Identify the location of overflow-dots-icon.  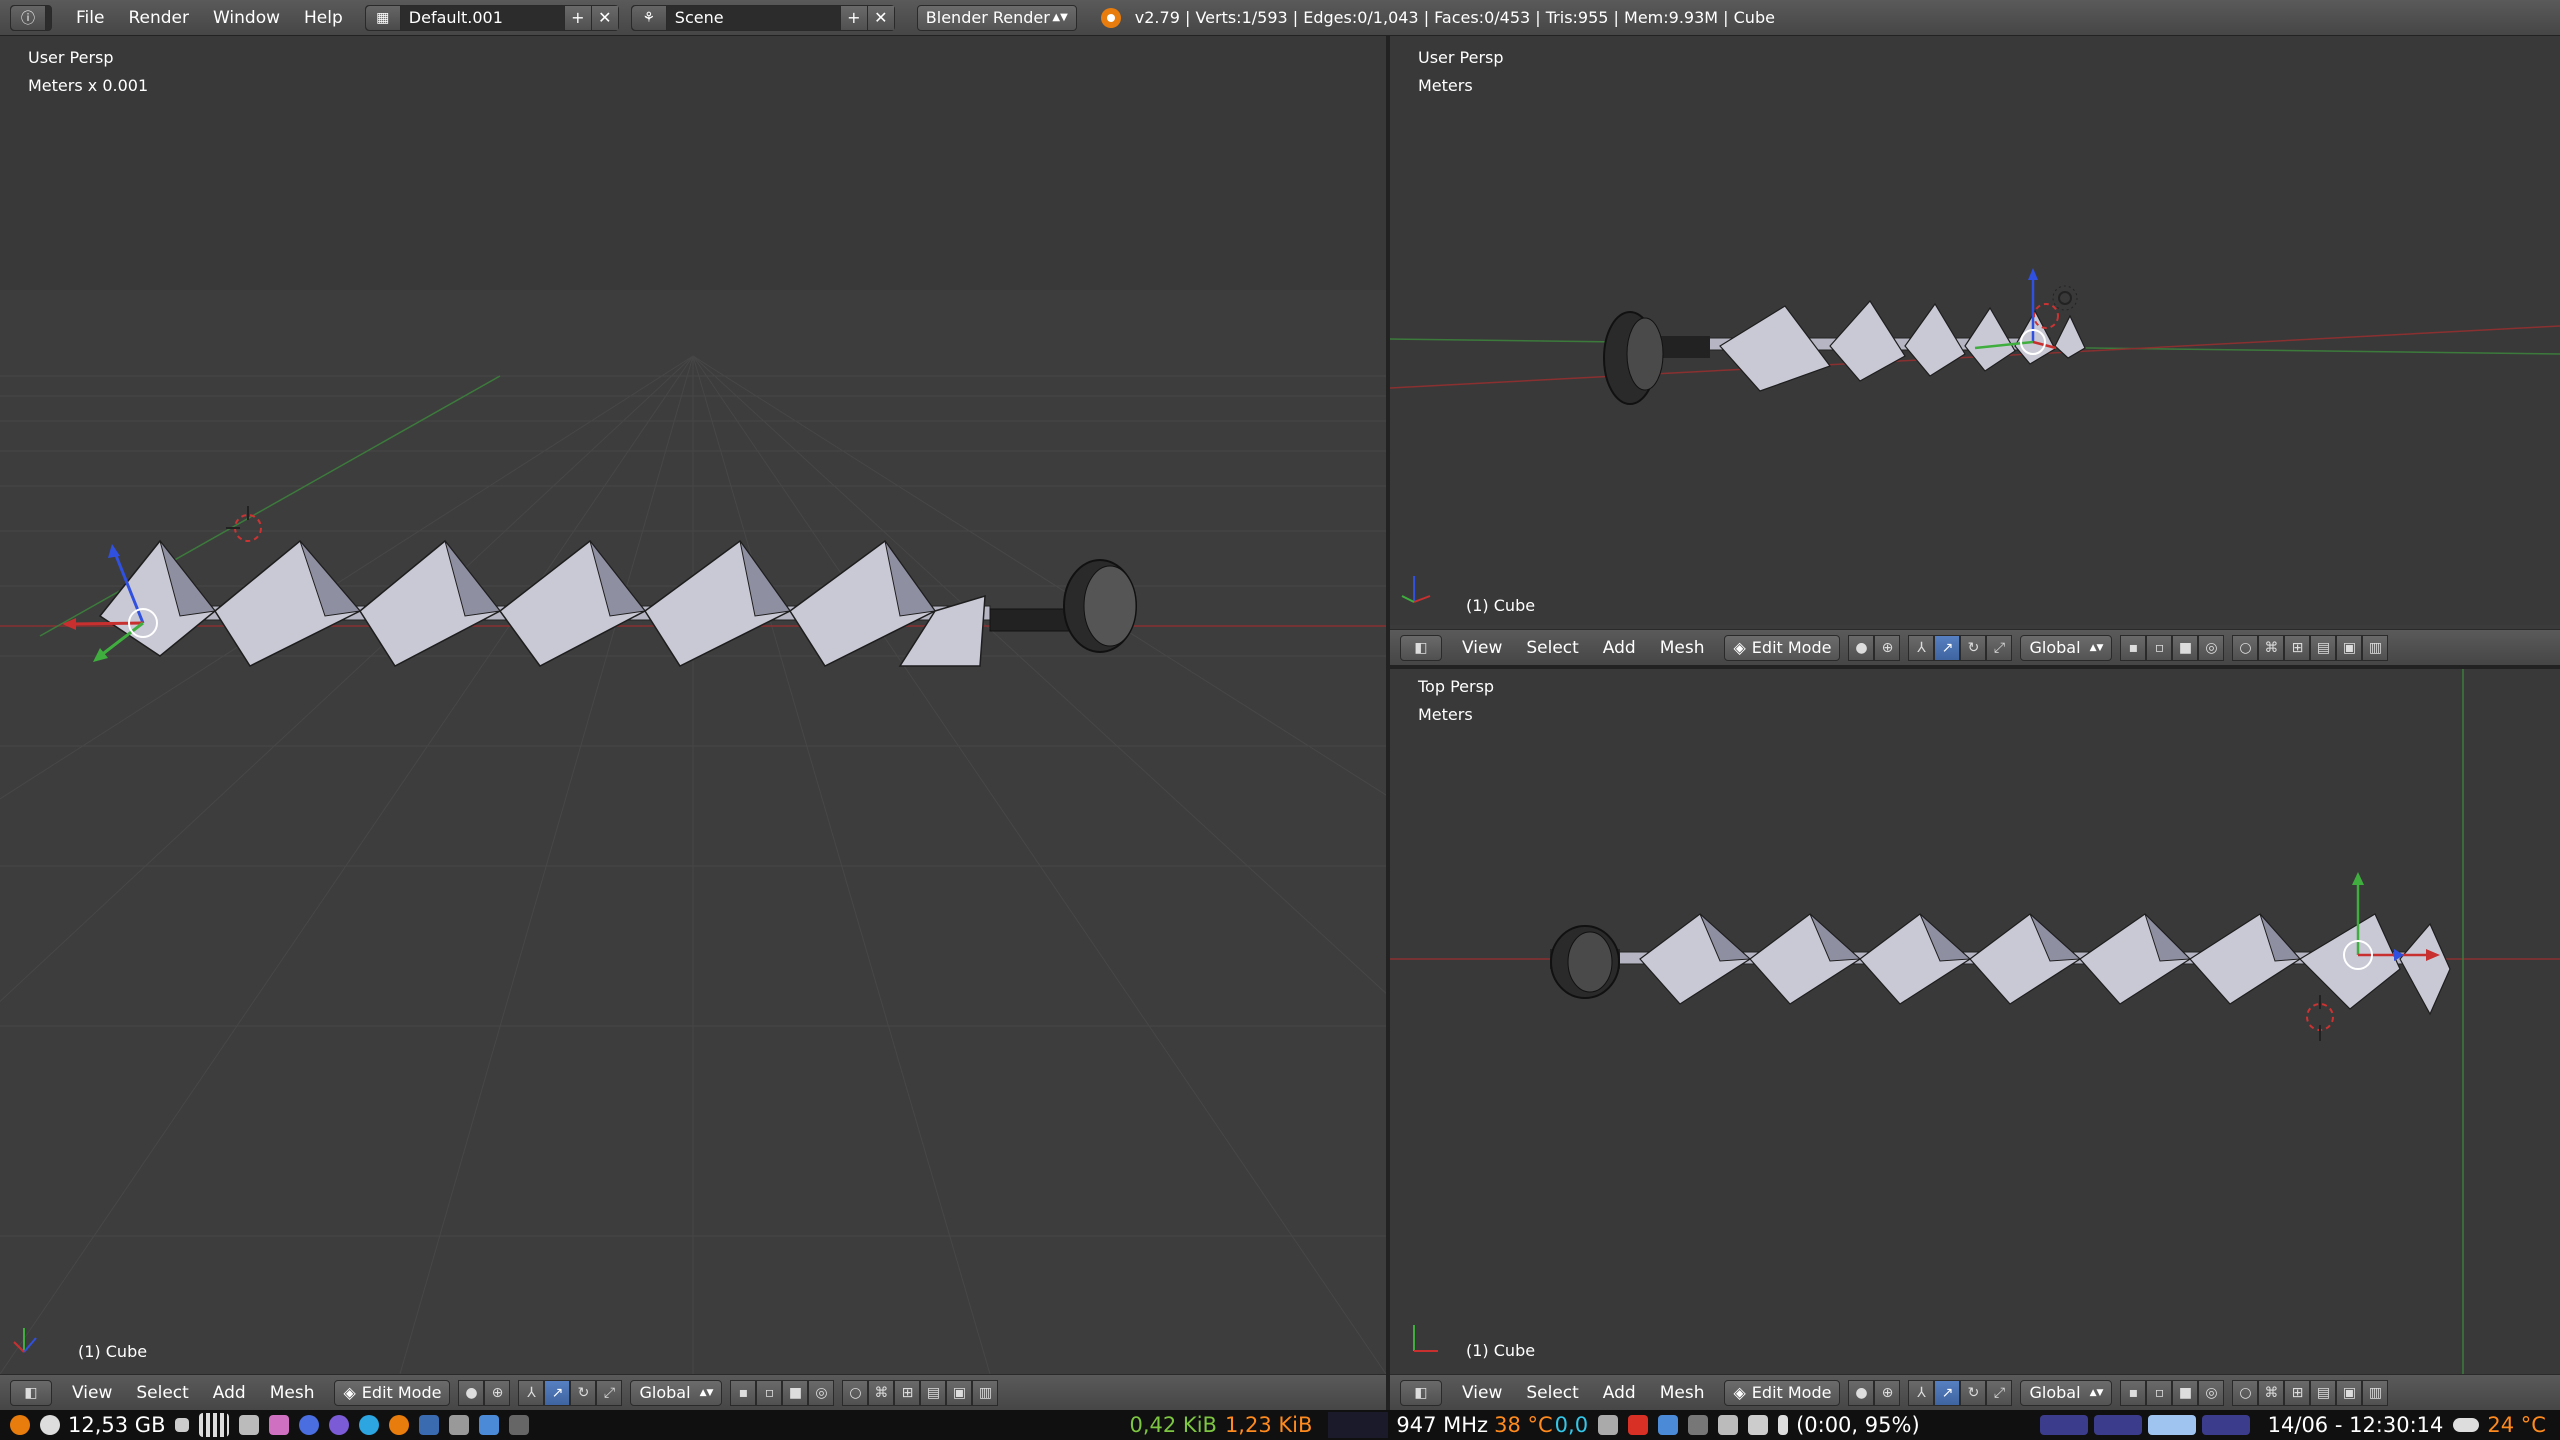
(1698, 1425).